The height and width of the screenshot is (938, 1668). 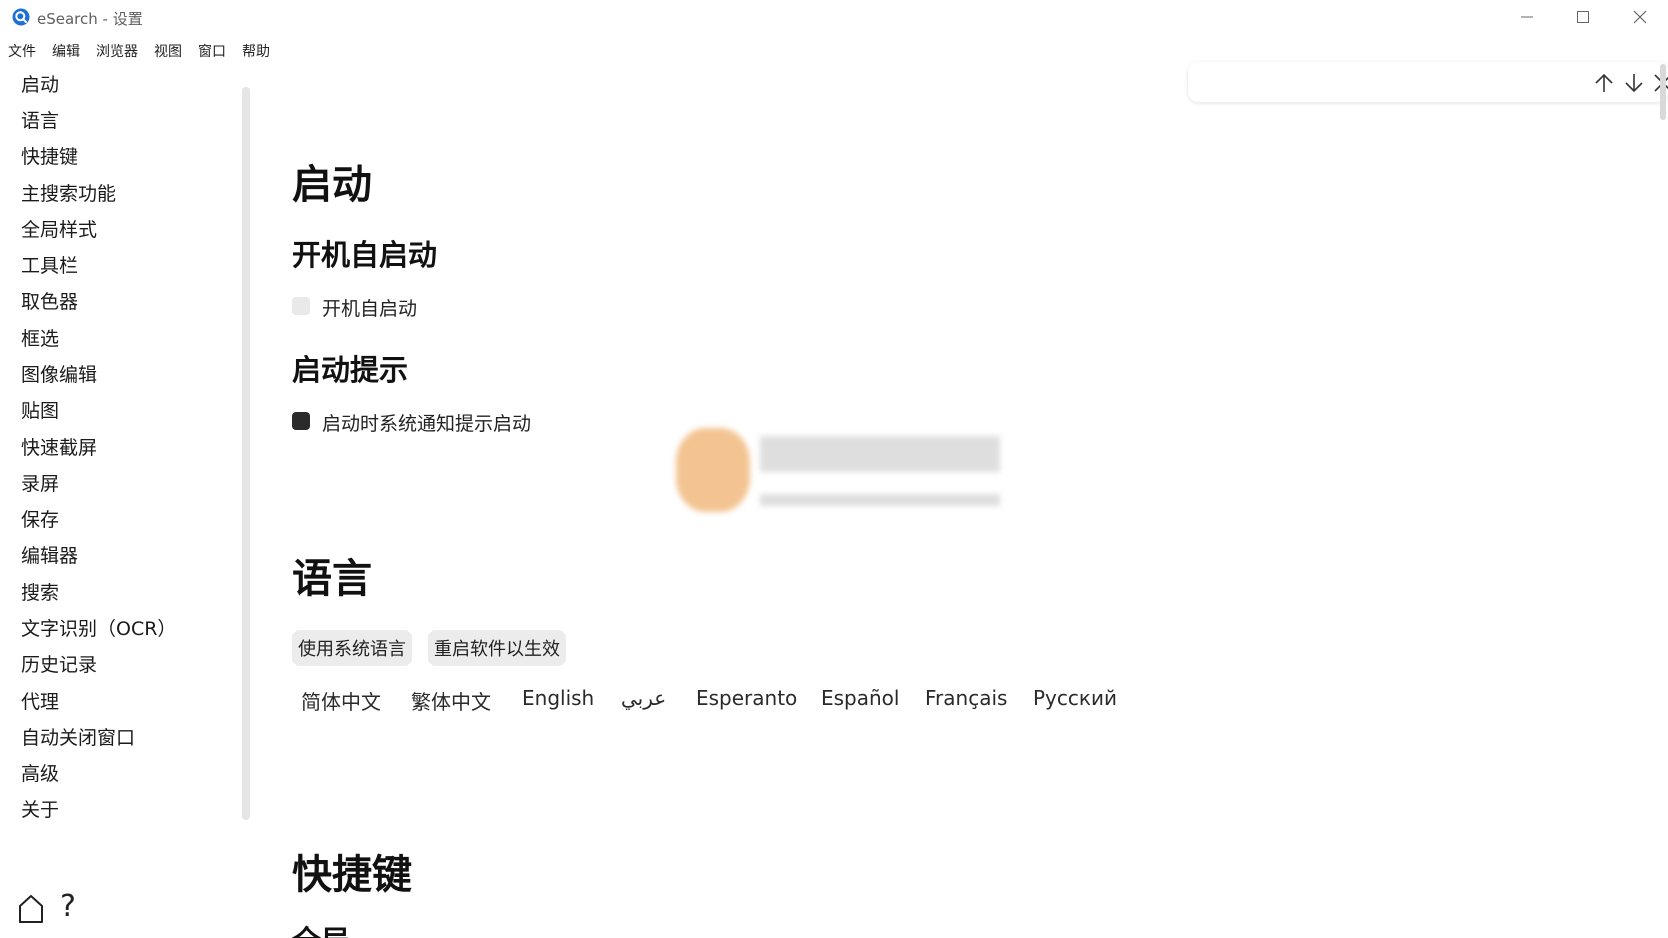 What do you see at coordinates (321, 928) in the screenshot?
I see `subheading-global: 全局` at bounding box center [321, 928].